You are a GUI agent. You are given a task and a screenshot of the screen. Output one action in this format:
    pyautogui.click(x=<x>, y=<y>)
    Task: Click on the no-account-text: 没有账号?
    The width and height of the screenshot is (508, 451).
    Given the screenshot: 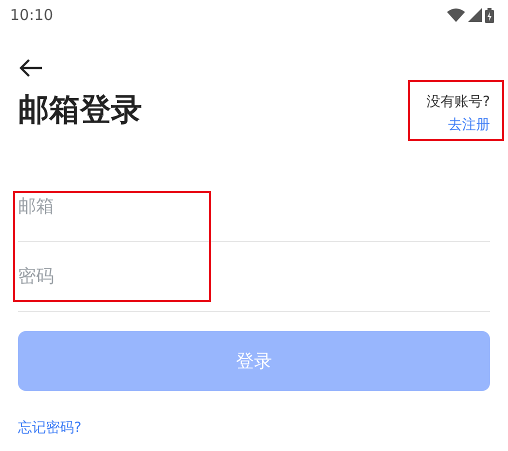 What is the action you would take?
    pyautogui.click(x=458, y=102)
    